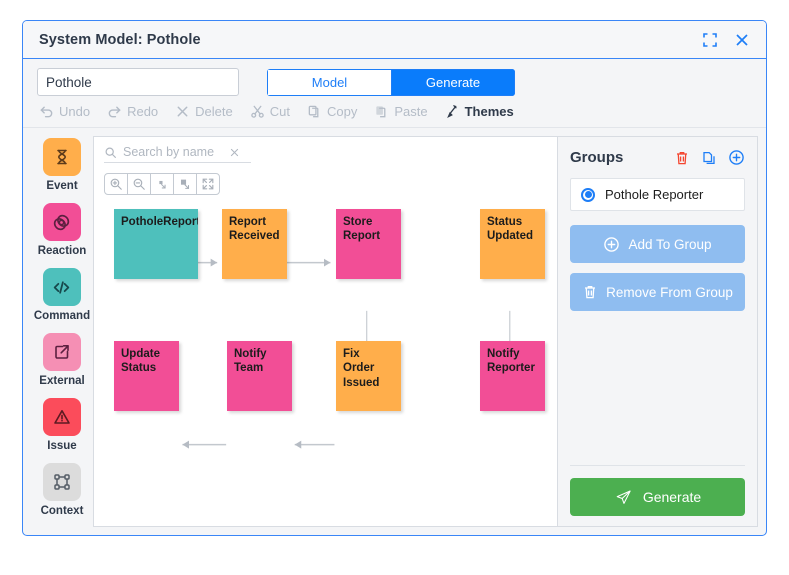  Describe the element at coordinates (489, 111) in the screenshot. I see `themes-label: Themes` at that location.